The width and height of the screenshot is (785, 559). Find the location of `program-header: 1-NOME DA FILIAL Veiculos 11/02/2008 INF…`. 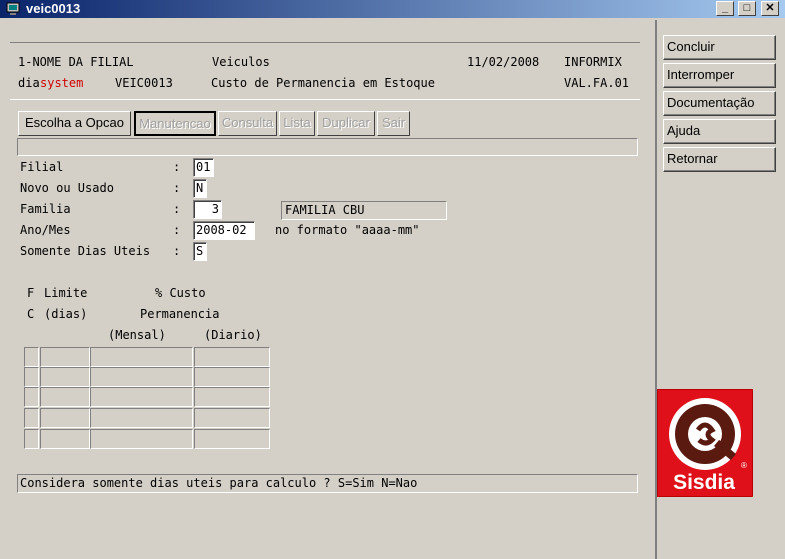

program-header: 1-NOME DA FILIAL Veiculos 11/02/2008 INF… is located at coordinates (325, 71).